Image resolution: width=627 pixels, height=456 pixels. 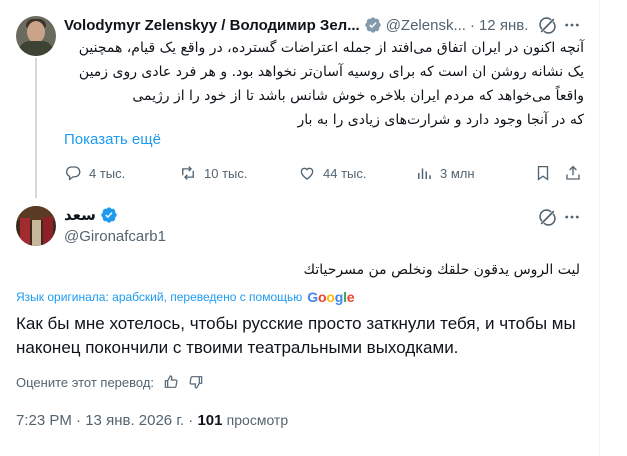 What do you see at coordinates (457, 173) in the screenshot?
I see `views-count: 3 млн` at bounding box center [457, 173].